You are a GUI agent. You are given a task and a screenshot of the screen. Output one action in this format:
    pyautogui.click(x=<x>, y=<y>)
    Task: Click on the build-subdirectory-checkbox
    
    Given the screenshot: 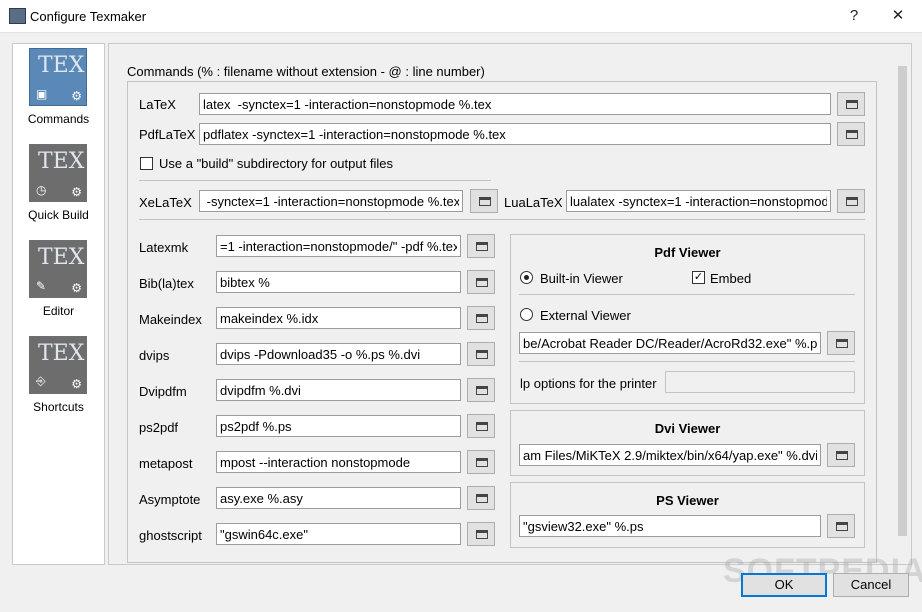 What is the action you would take?
    pyautogui.click(x=146, y=163)
    